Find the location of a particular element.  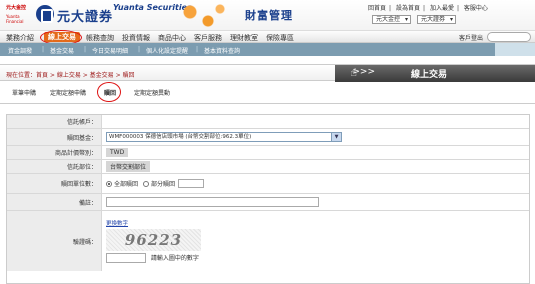

subnav-item-today-detail: 今日交易明細 is located at coordinates (110, 50).